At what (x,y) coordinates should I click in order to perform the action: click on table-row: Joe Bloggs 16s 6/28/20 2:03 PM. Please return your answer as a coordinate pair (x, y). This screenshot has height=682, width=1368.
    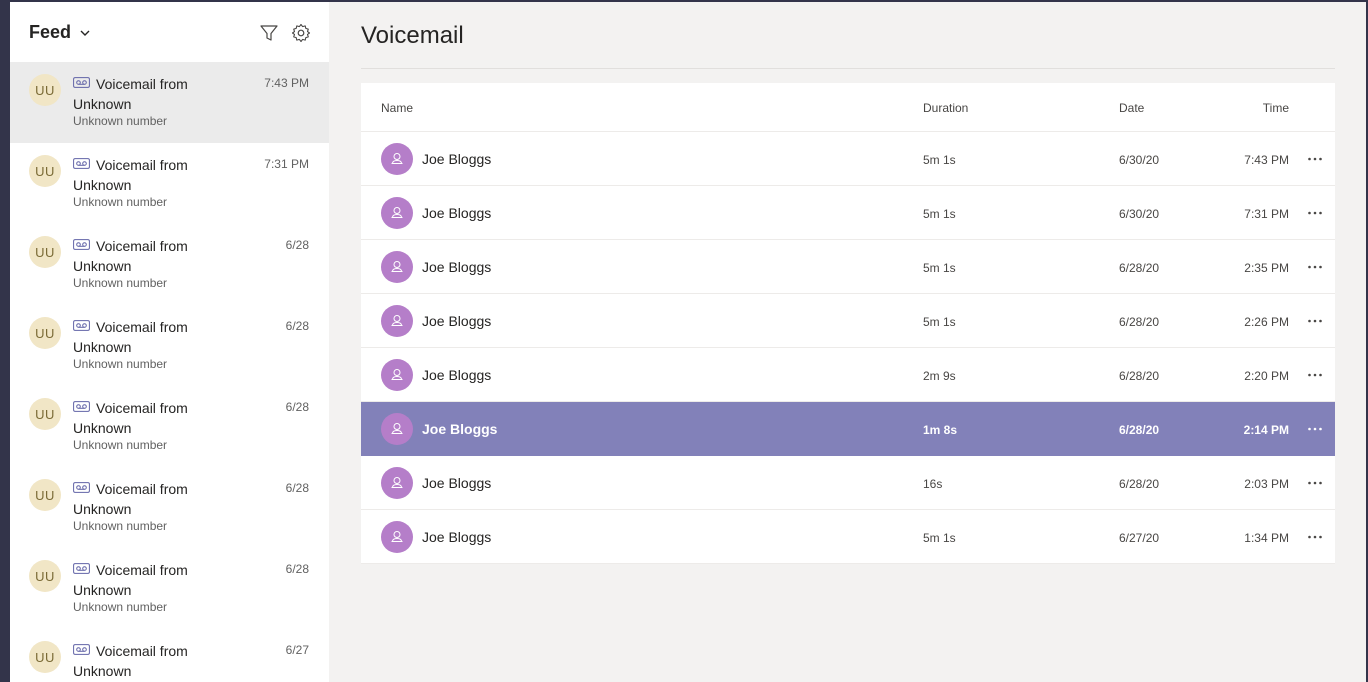
    Looking at the image, I should click on (848, 483).